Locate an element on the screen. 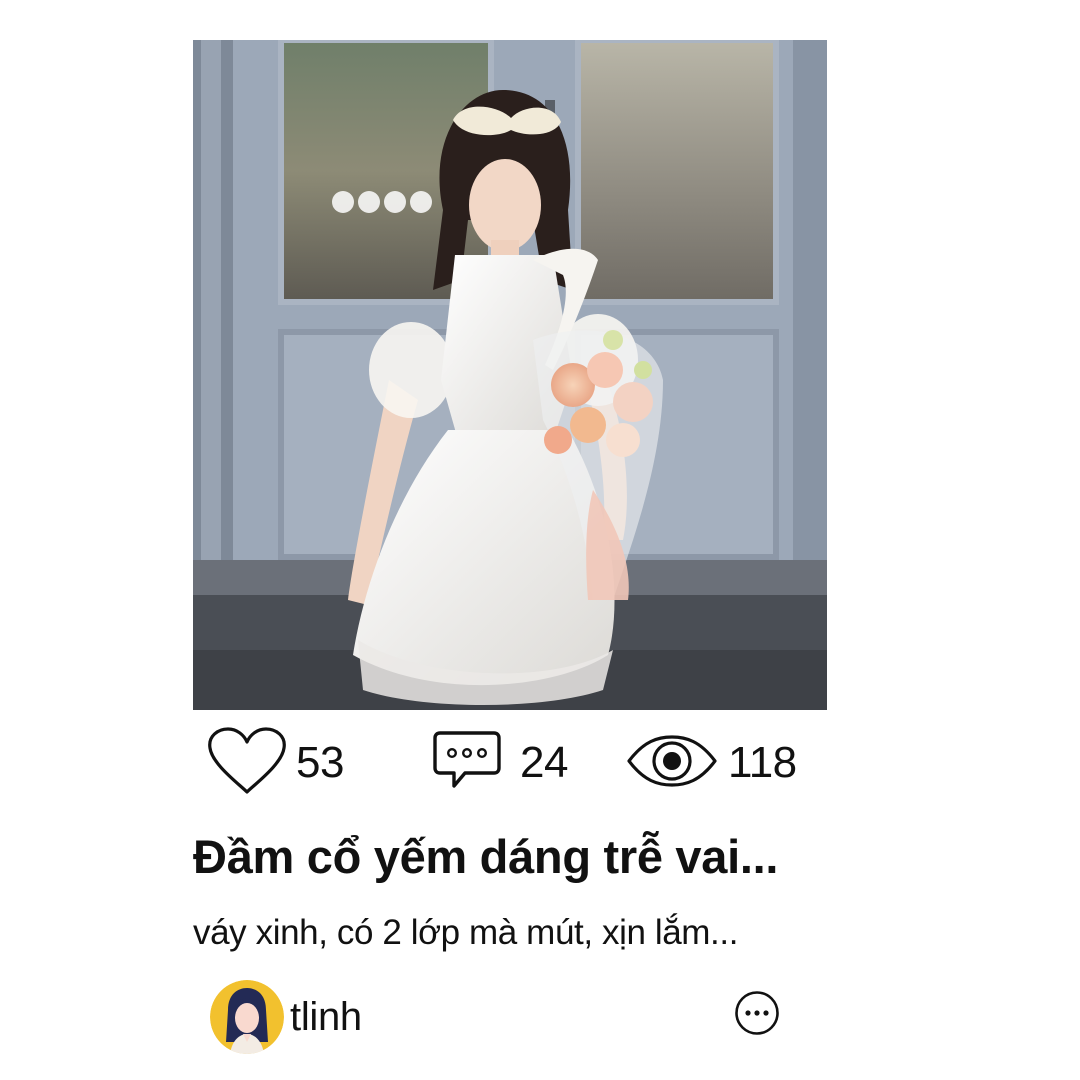 This screenshot has height=1080, width=1080. author-row: tlinh is located at coordinates (286, 1017).